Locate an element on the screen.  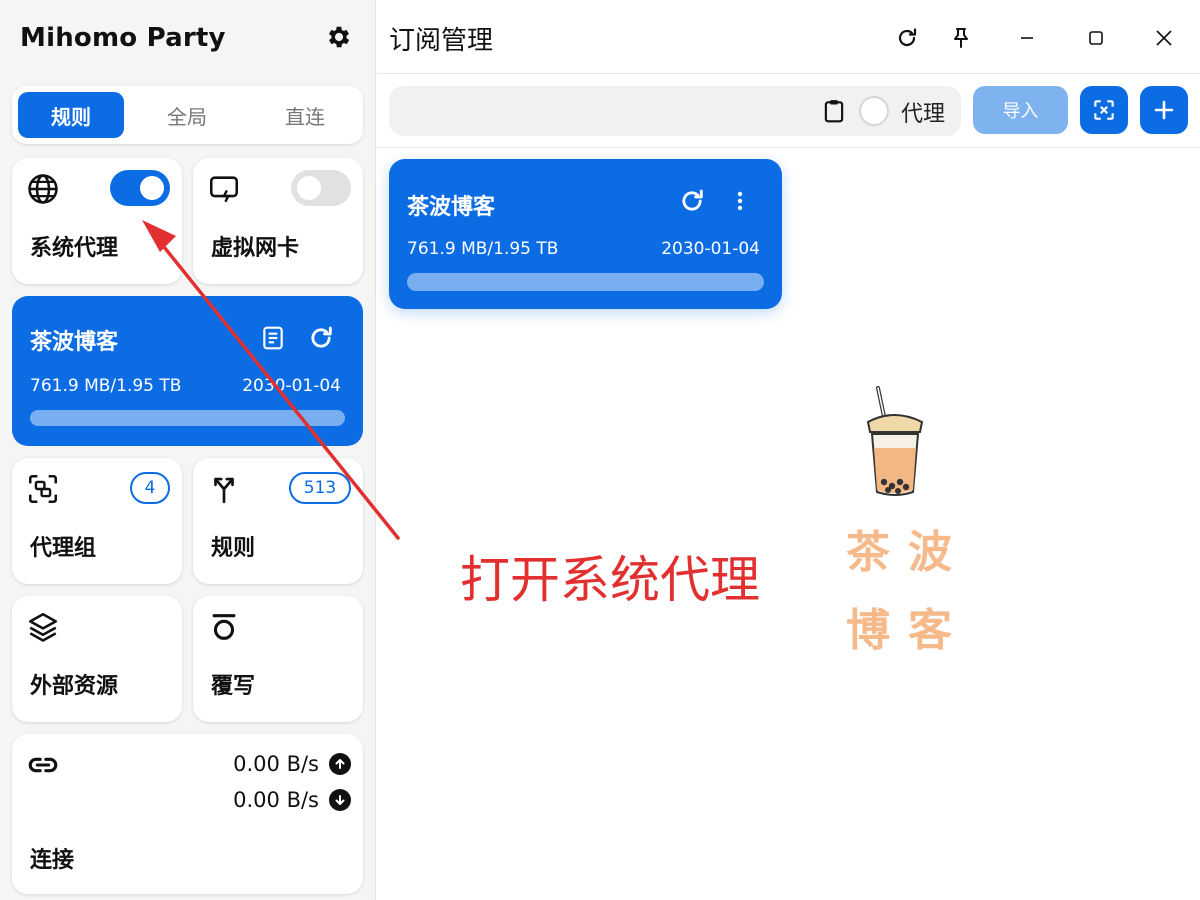
download-speed: 0.00 B/s is located at coordinates (292, 800).